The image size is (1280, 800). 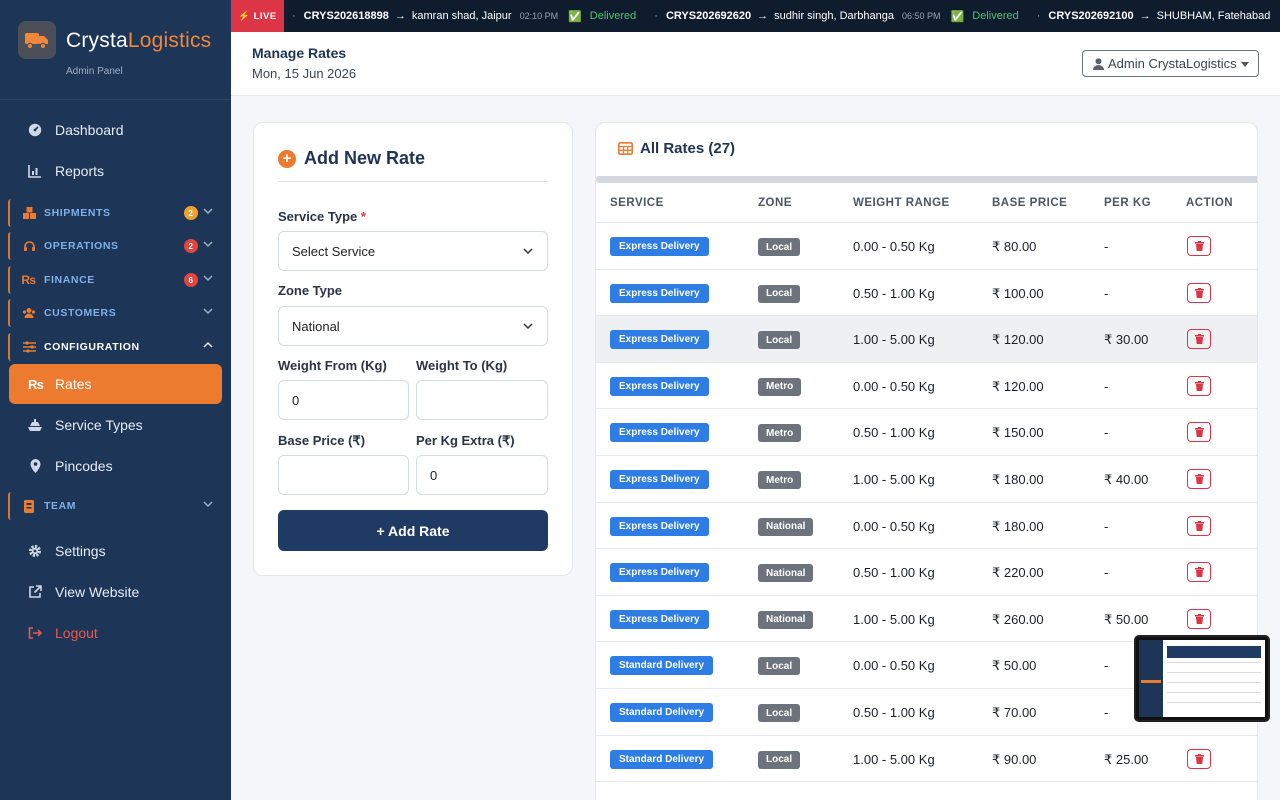 I want to click on nav-pincodes: Pincodes, so click(x=115, y=466).